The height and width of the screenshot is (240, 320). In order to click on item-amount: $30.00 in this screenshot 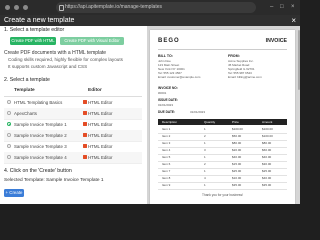, I will do `click(267, 164)`.